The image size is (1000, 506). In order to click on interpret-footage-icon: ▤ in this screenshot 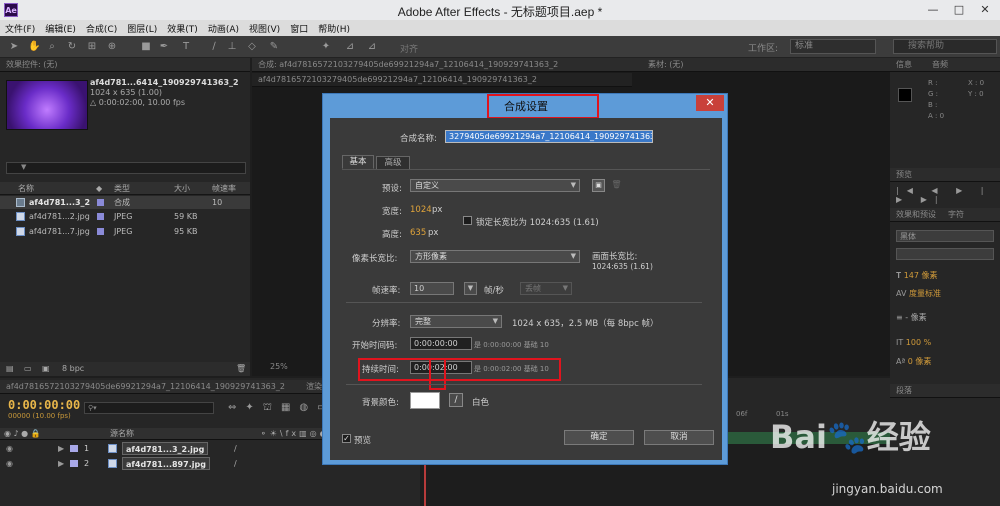, I will do `click(10, 369)`.